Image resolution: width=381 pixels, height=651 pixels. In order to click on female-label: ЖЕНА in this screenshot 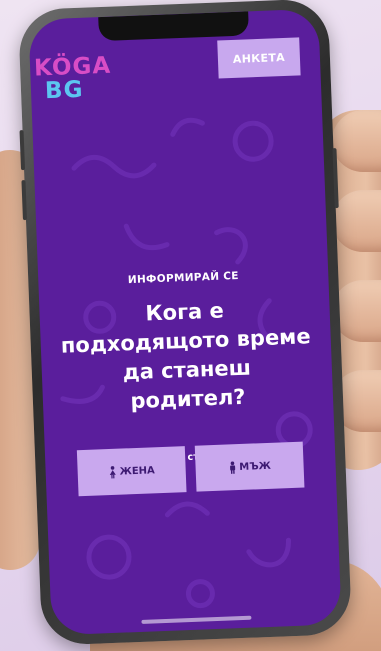, I will do `click(137, 471)`.